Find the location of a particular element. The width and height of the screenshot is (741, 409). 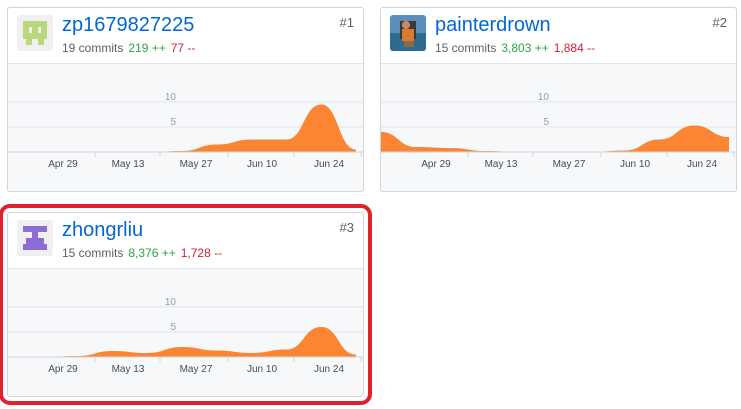

card-header: zp1679827225 19 commits 219 ++ 77 -- #1 is located at coordinates (185, 36).